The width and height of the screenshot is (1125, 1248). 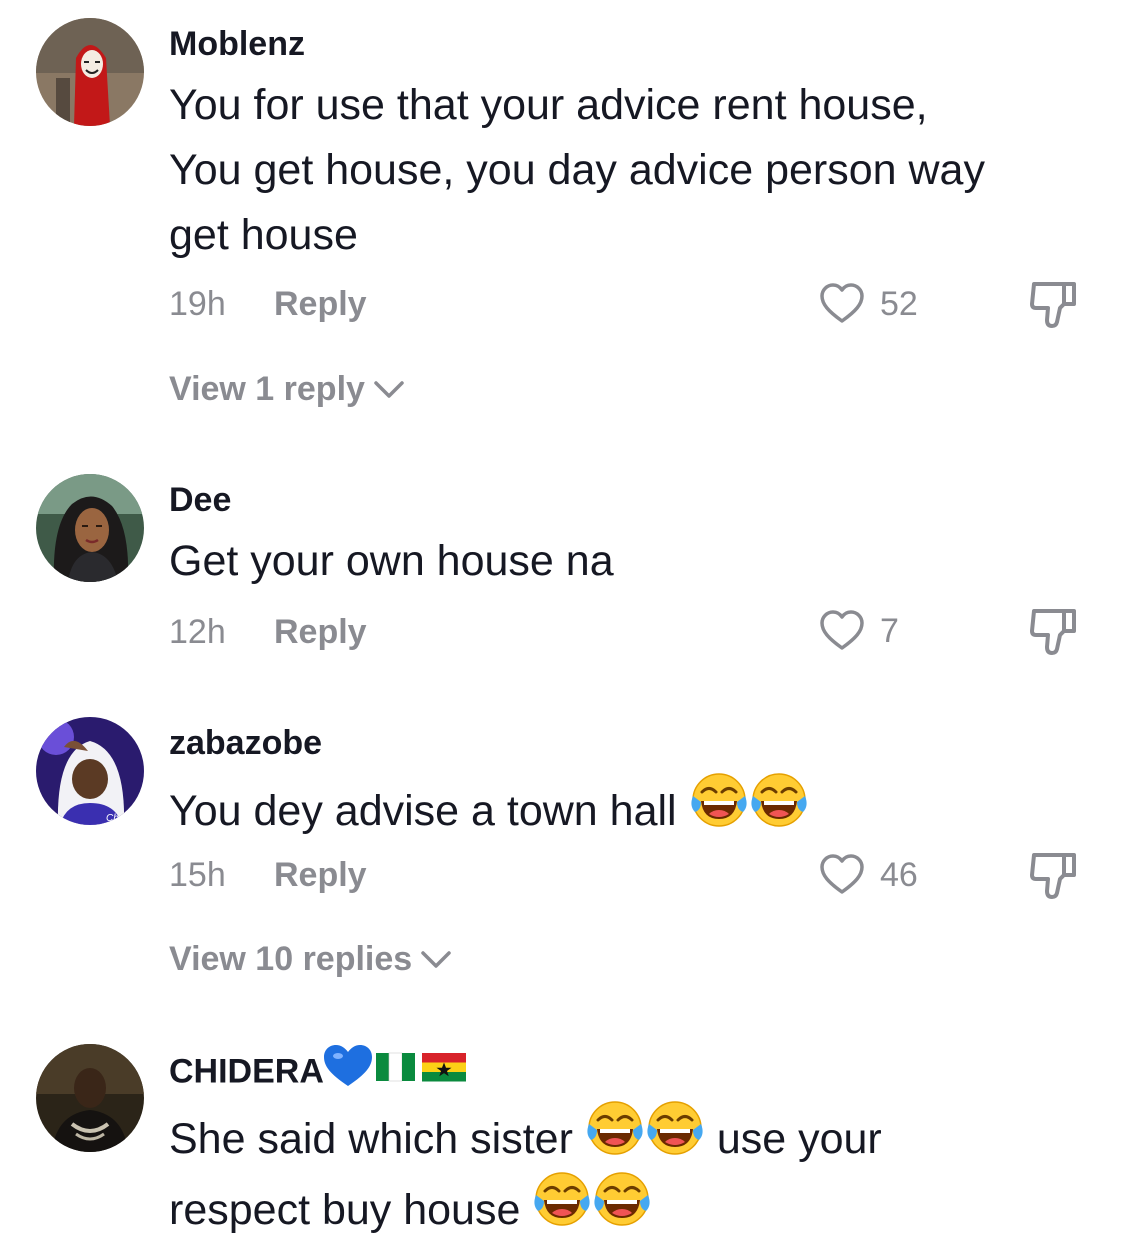 I want to click on comment-meta: 12h Reply, so click(x=268, y=632).